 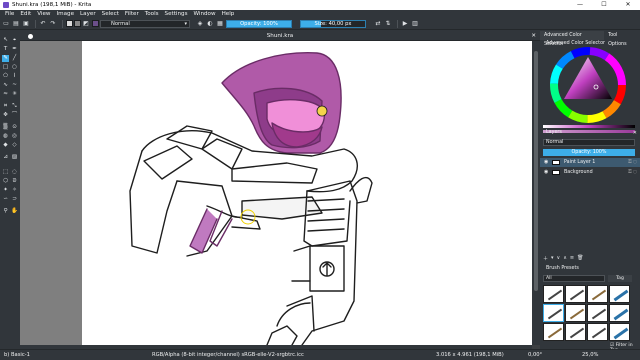 What do you see at coordinates (26, 24) in the screenshot?
I see `save-icon: ▣` at bounding box center [26, 24].